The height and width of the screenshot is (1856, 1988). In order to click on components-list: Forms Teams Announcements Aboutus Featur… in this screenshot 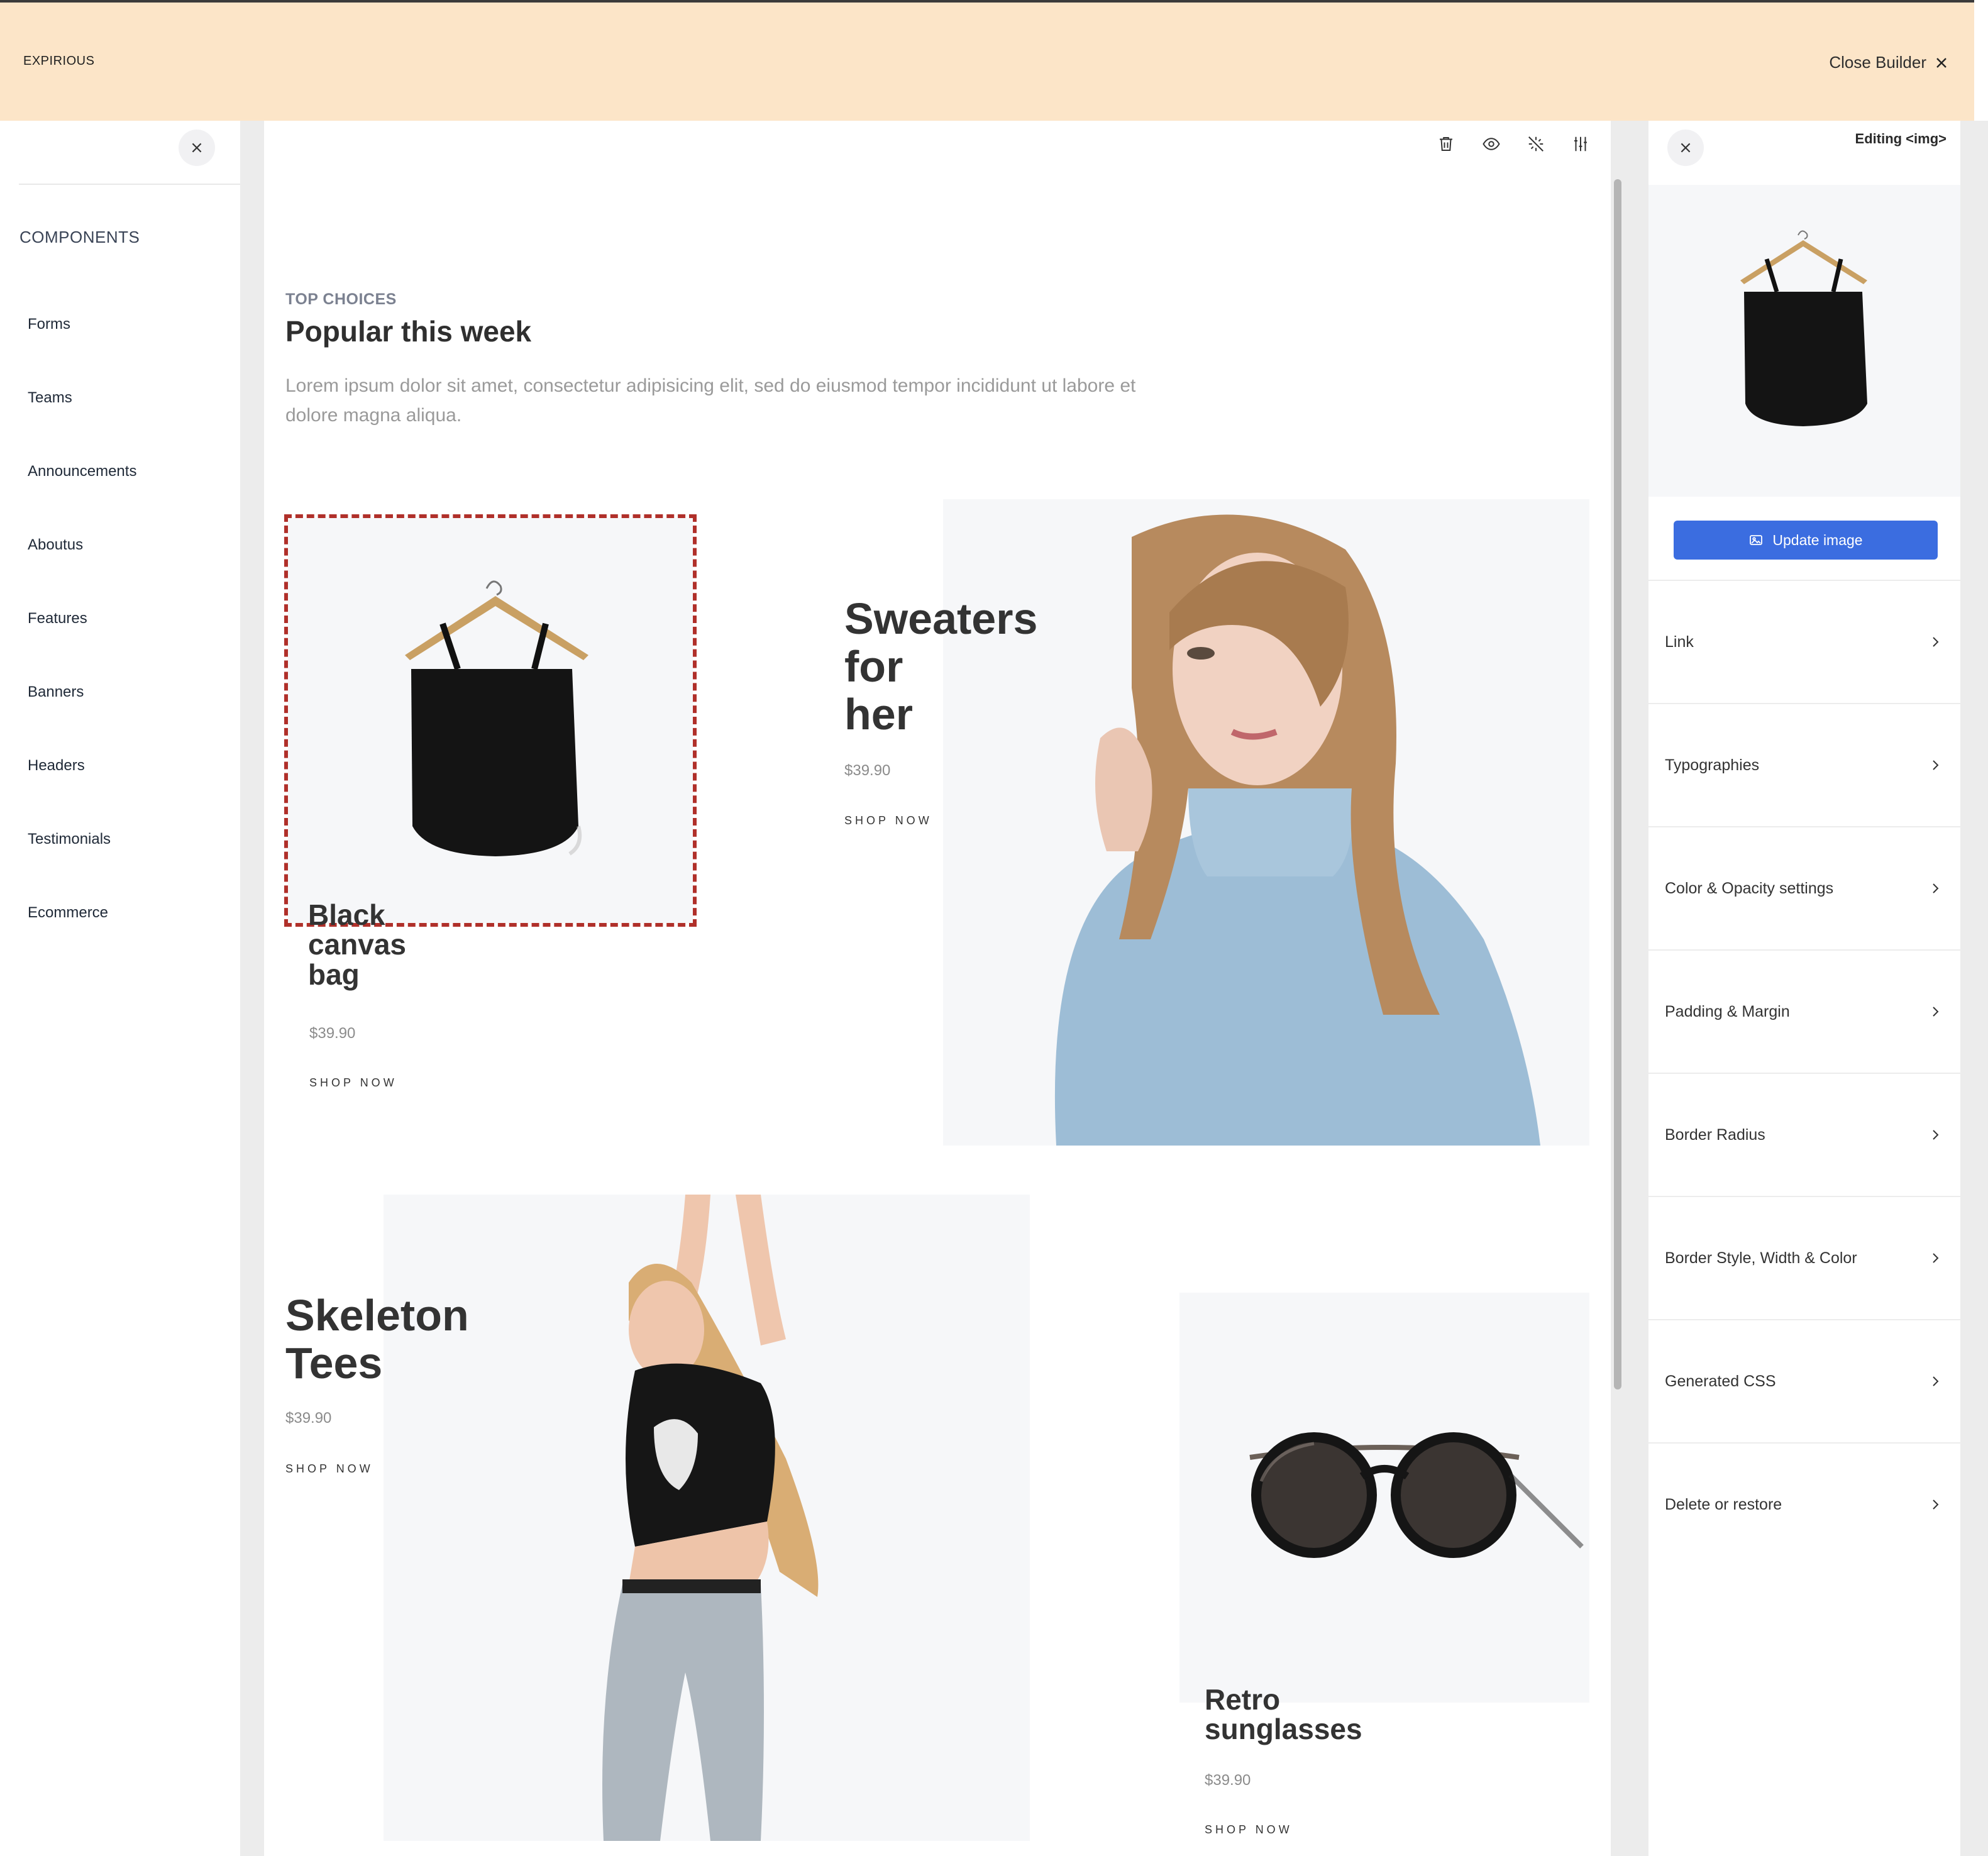, I will do `click(82, 647)`.